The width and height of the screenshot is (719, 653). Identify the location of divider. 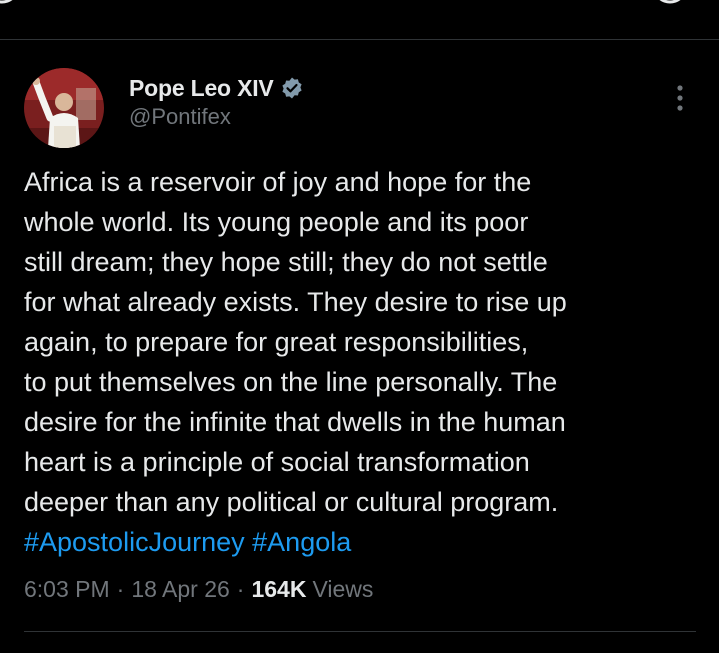
(360, 631).